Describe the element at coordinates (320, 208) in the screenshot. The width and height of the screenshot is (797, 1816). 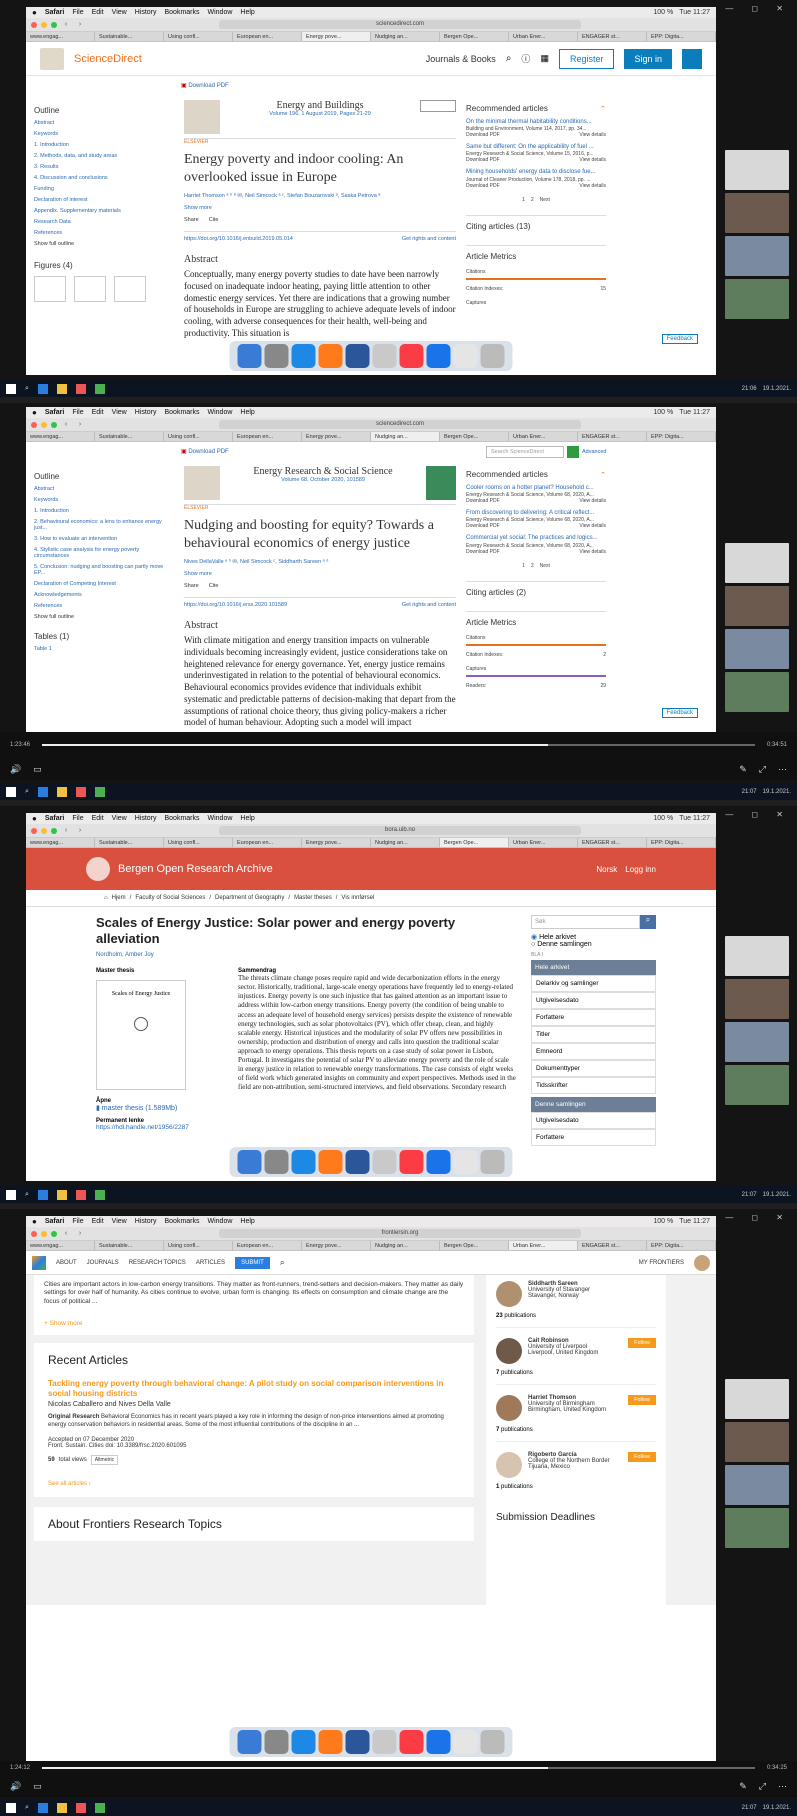
I see `show-more-link: Show more` at that location.